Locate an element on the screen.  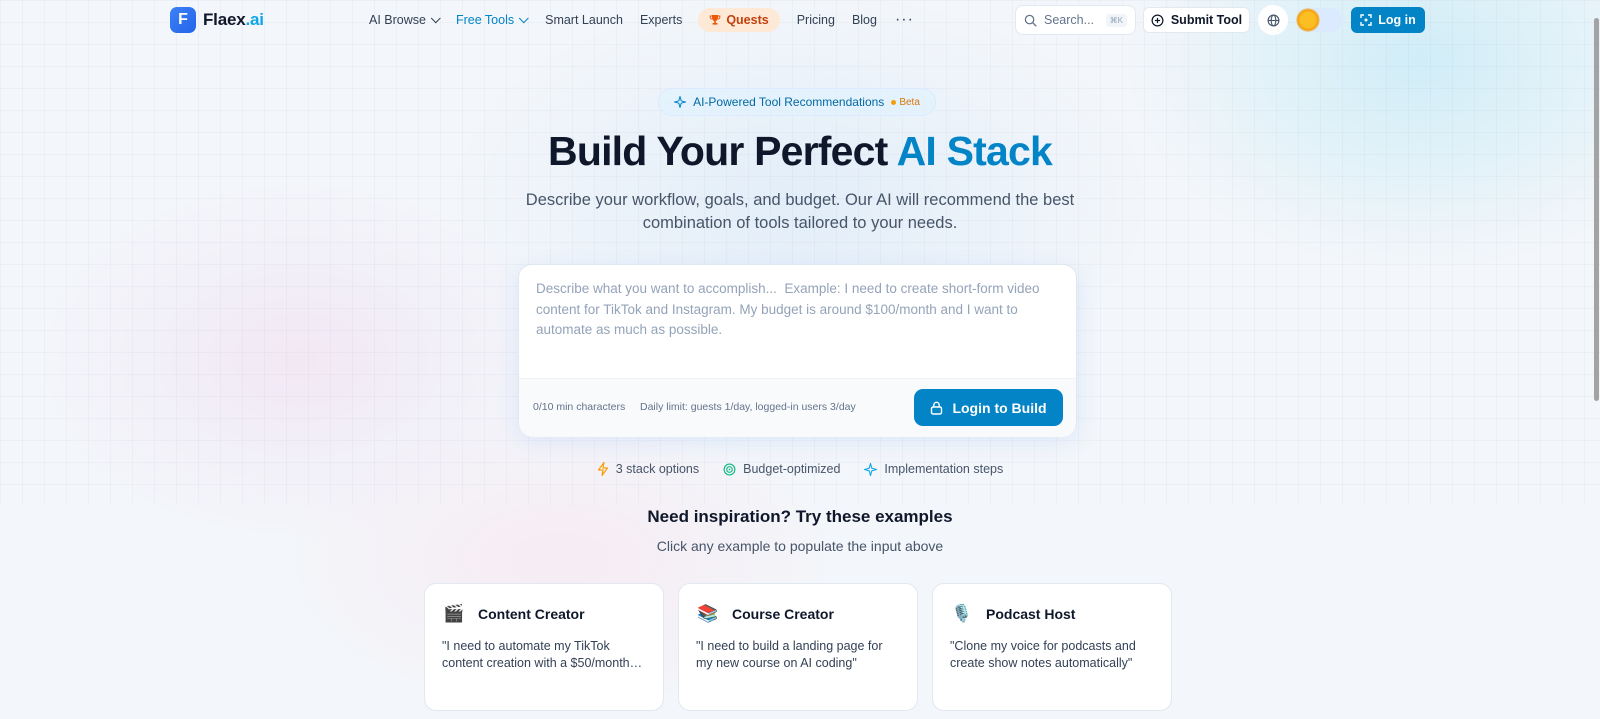
plus-circle-icon is located at coordinates (1157, 20).